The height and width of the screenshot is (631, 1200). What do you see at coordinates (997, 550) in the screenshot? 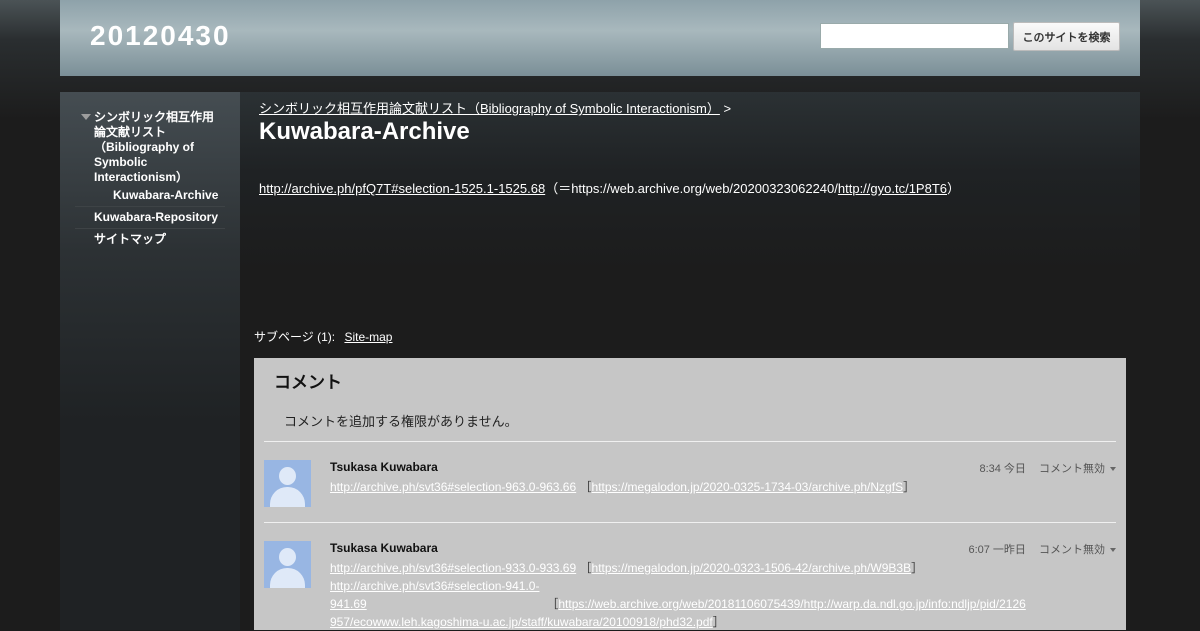
I see `comment-time: 6:07 一昨日` at bounding box center [997, 550].